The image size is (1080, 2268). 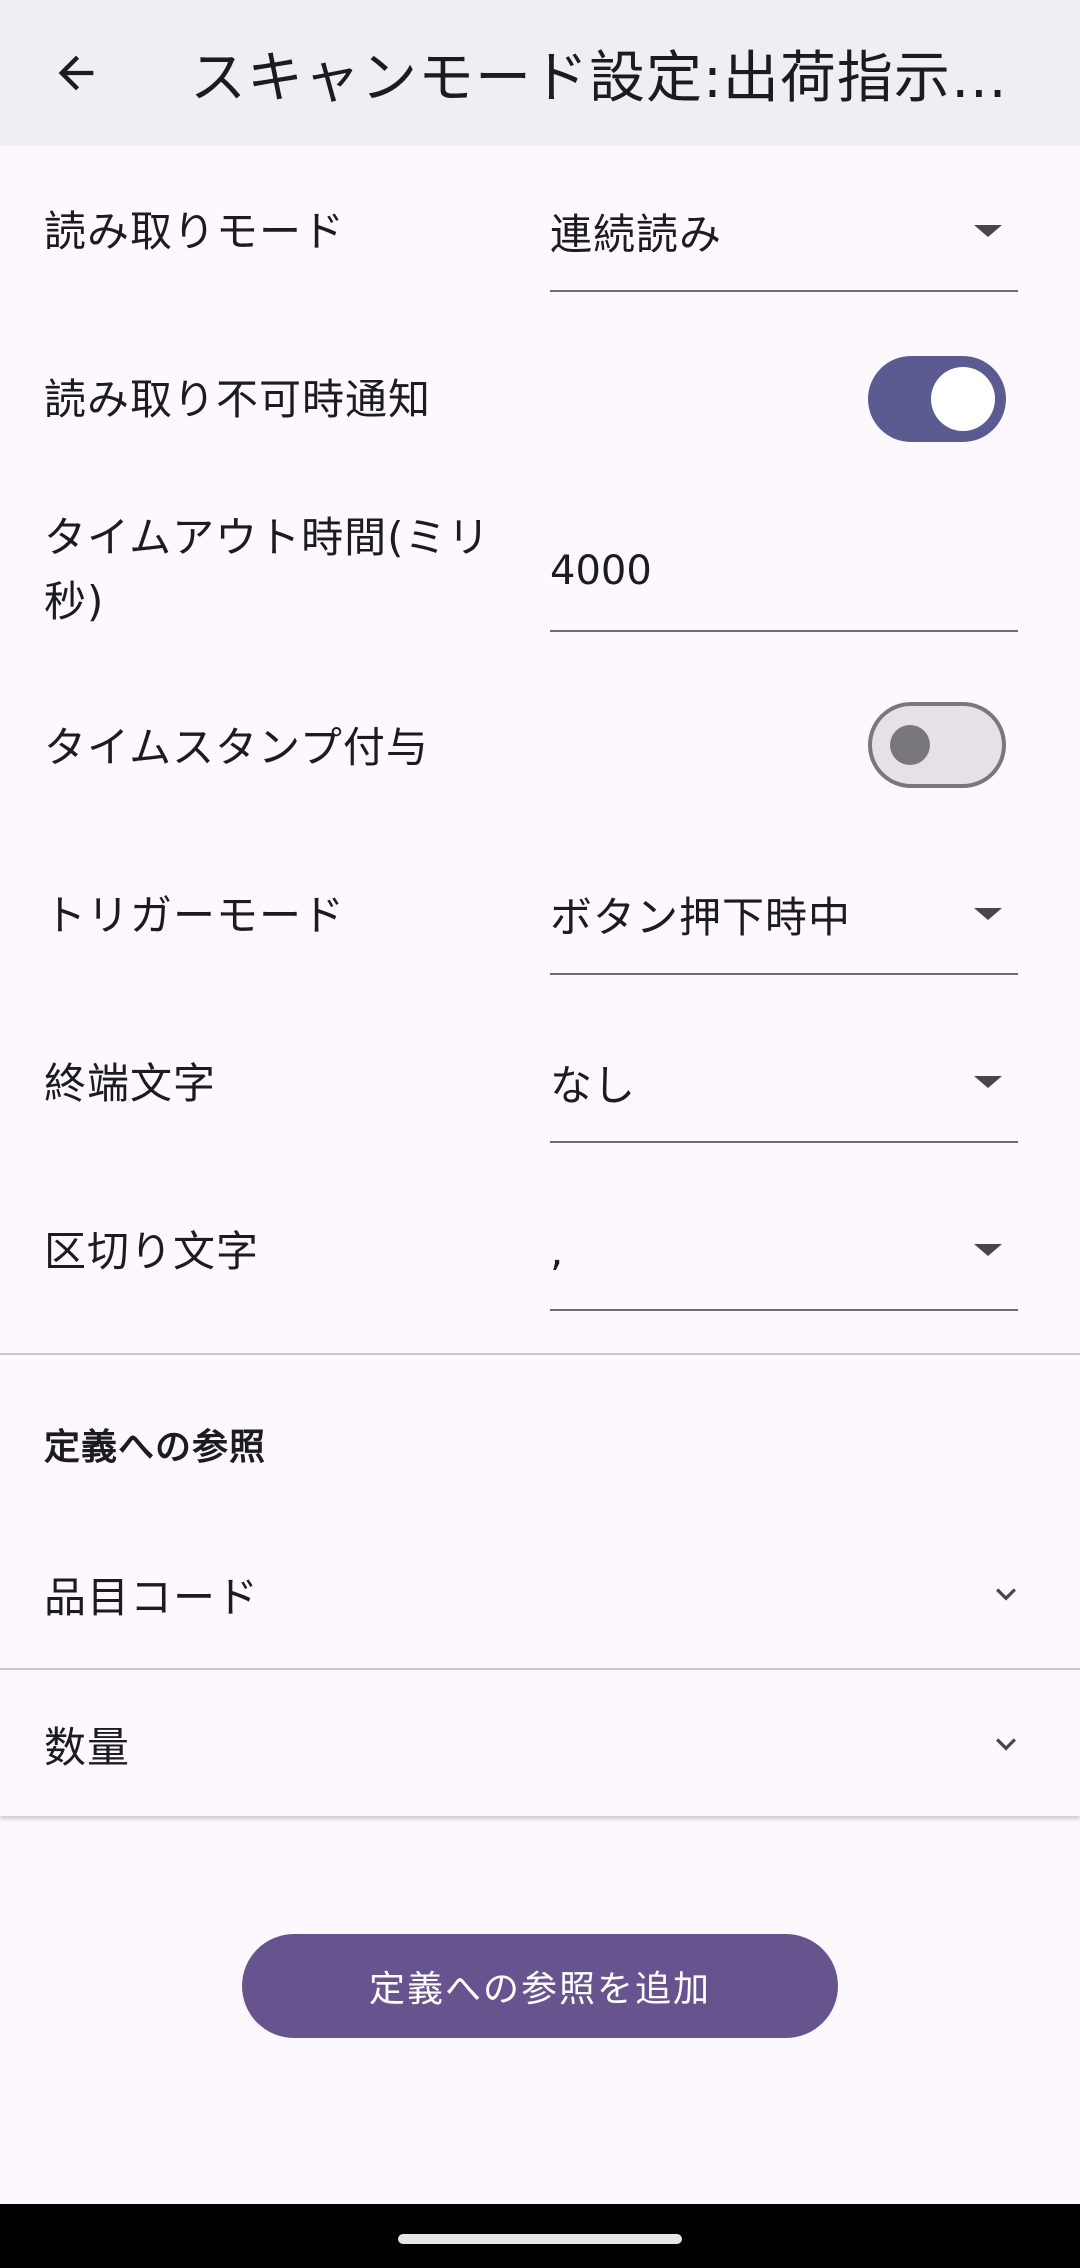 What do you see at coordinates (152, 1251) in the screenshot?
I see `separator-label: 区切り文字` at bounding box center [152, 1251].